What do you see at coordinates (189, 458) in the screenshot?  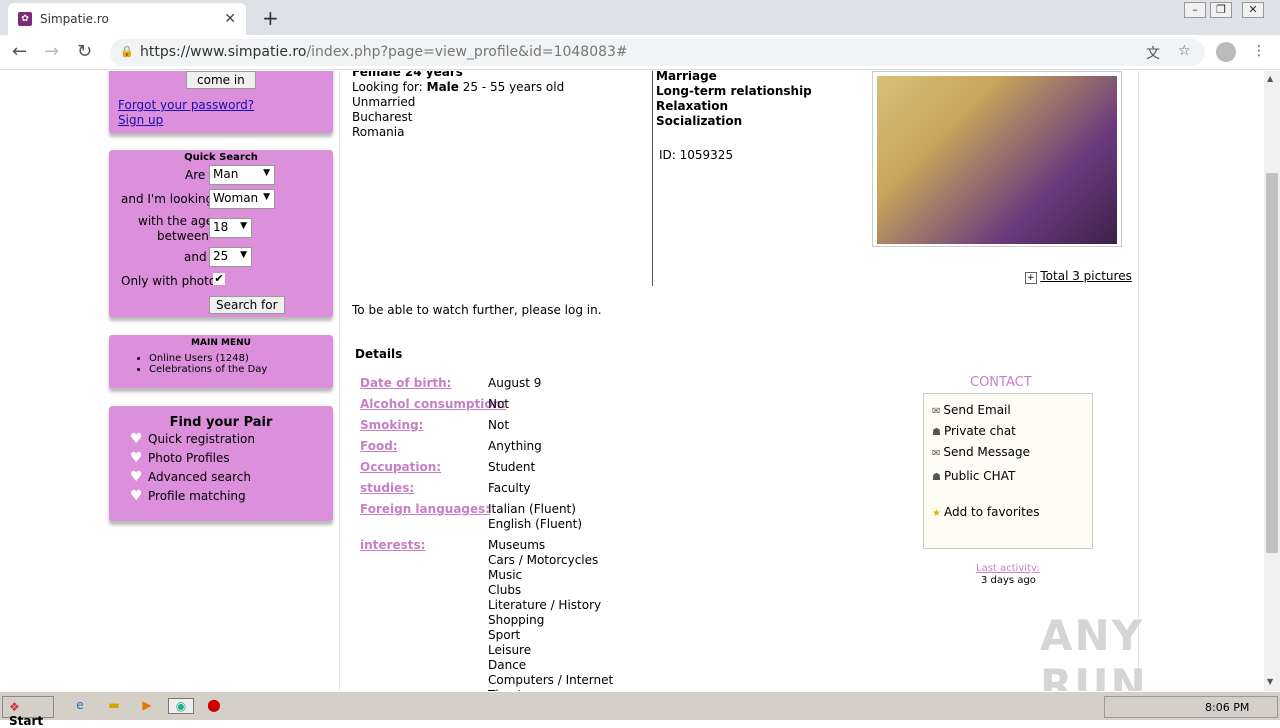 I see `find-pair-label: Photo Profiles` at bounding box center [189, 458].